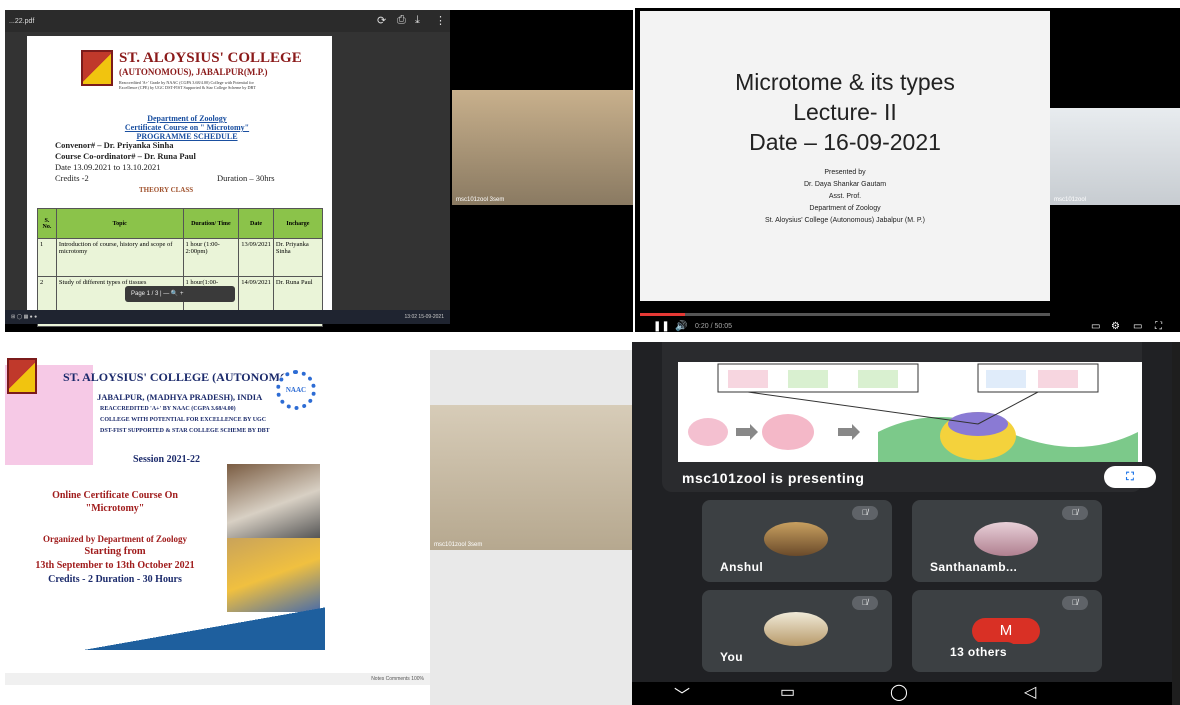 This screenshot has height=705, width=1180. What do you see at coordinates (1115, 156) in the screenshot?
I see `presenter-webcam: msc101zool` at bounding box center [1115, 156].